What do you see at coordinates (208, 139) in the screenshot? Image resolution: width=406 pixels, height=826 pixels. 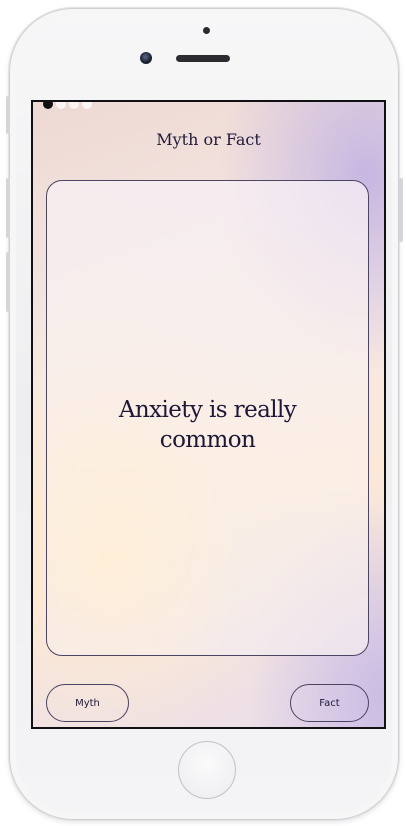 I see `page-title: Myth or Fact` at bounding box center [208, 139].